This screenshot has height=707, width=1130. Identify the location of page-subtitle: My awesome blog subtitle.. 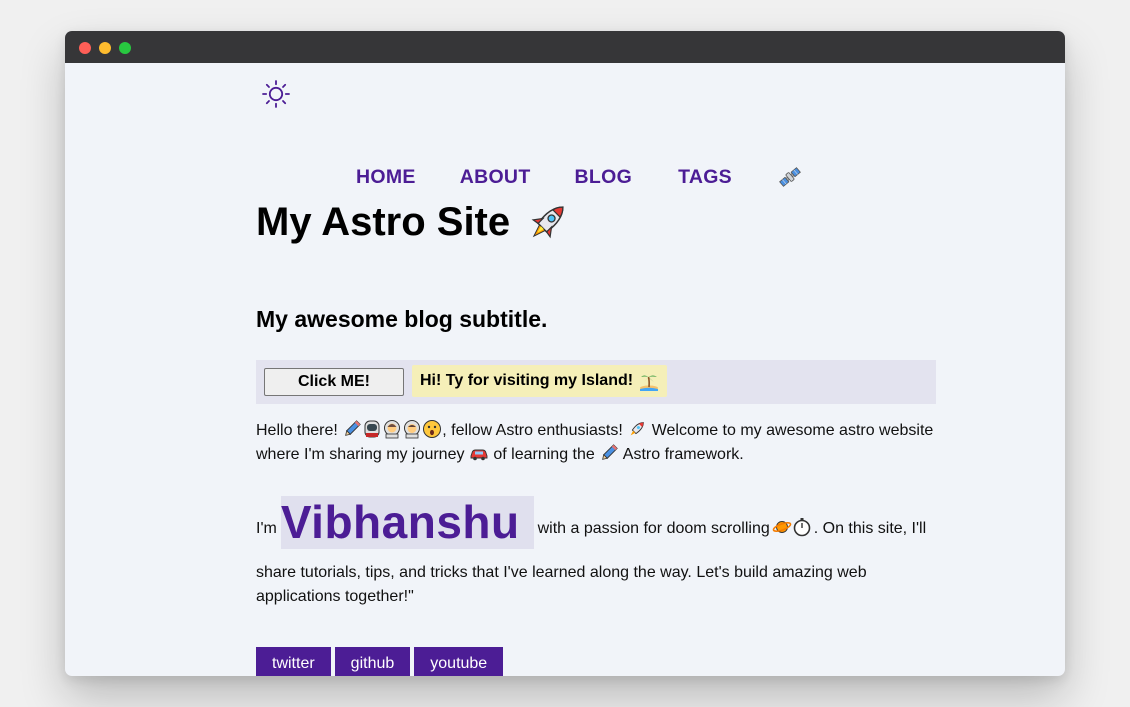
(402, 319).